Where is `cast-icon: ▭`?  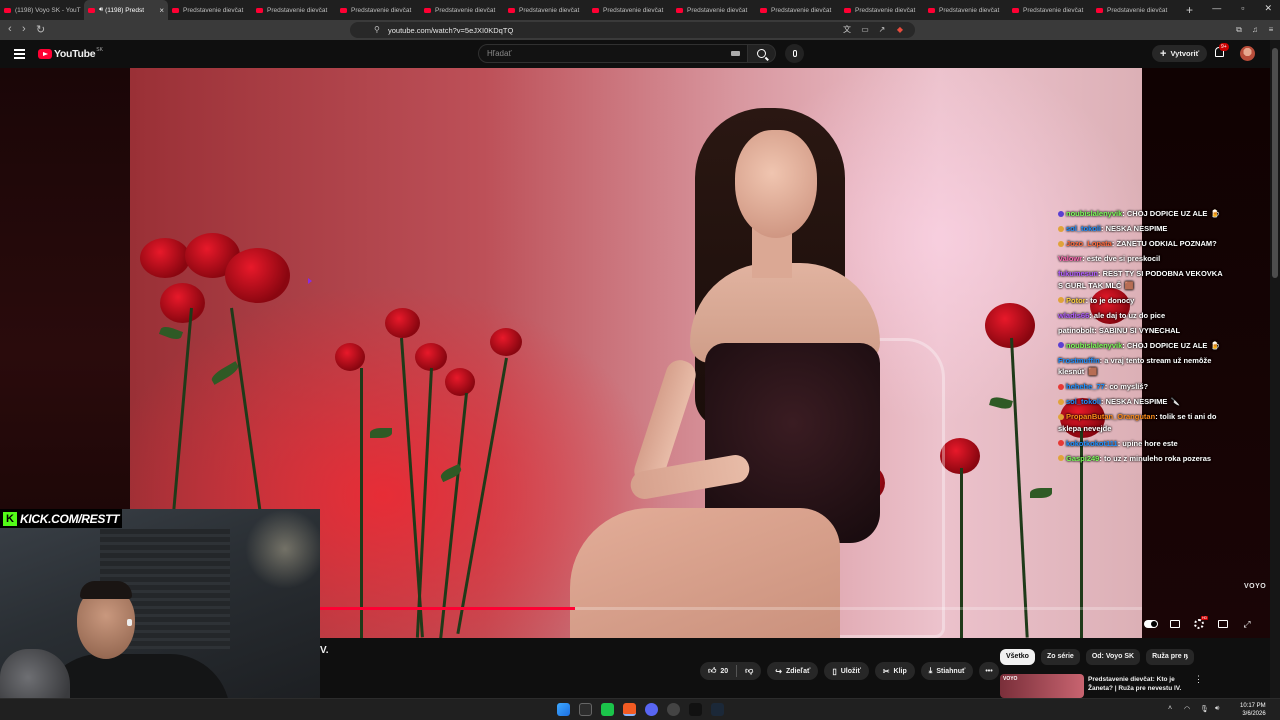
cast-icon: ▭ is located at coordinates (865, 30).